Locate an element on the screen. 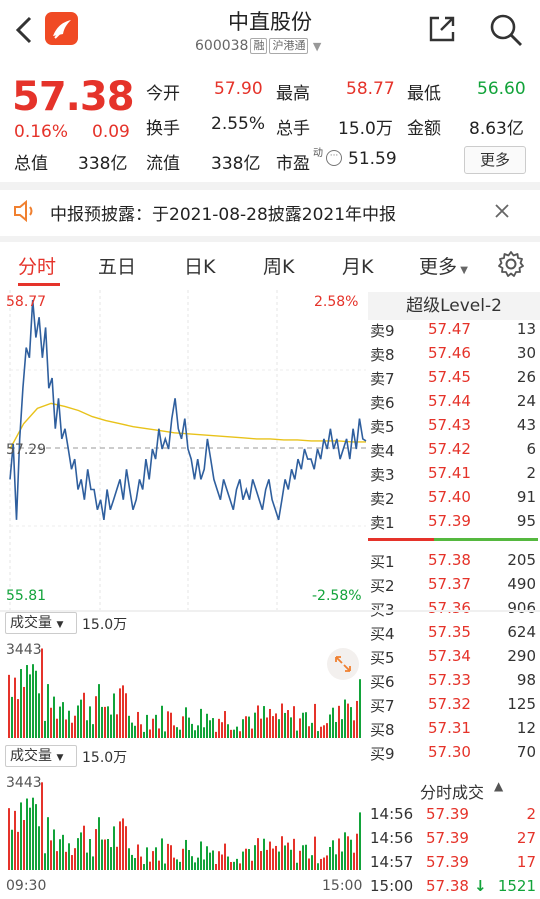  total-value-label: 总值 is located at coordinates (31, 164).